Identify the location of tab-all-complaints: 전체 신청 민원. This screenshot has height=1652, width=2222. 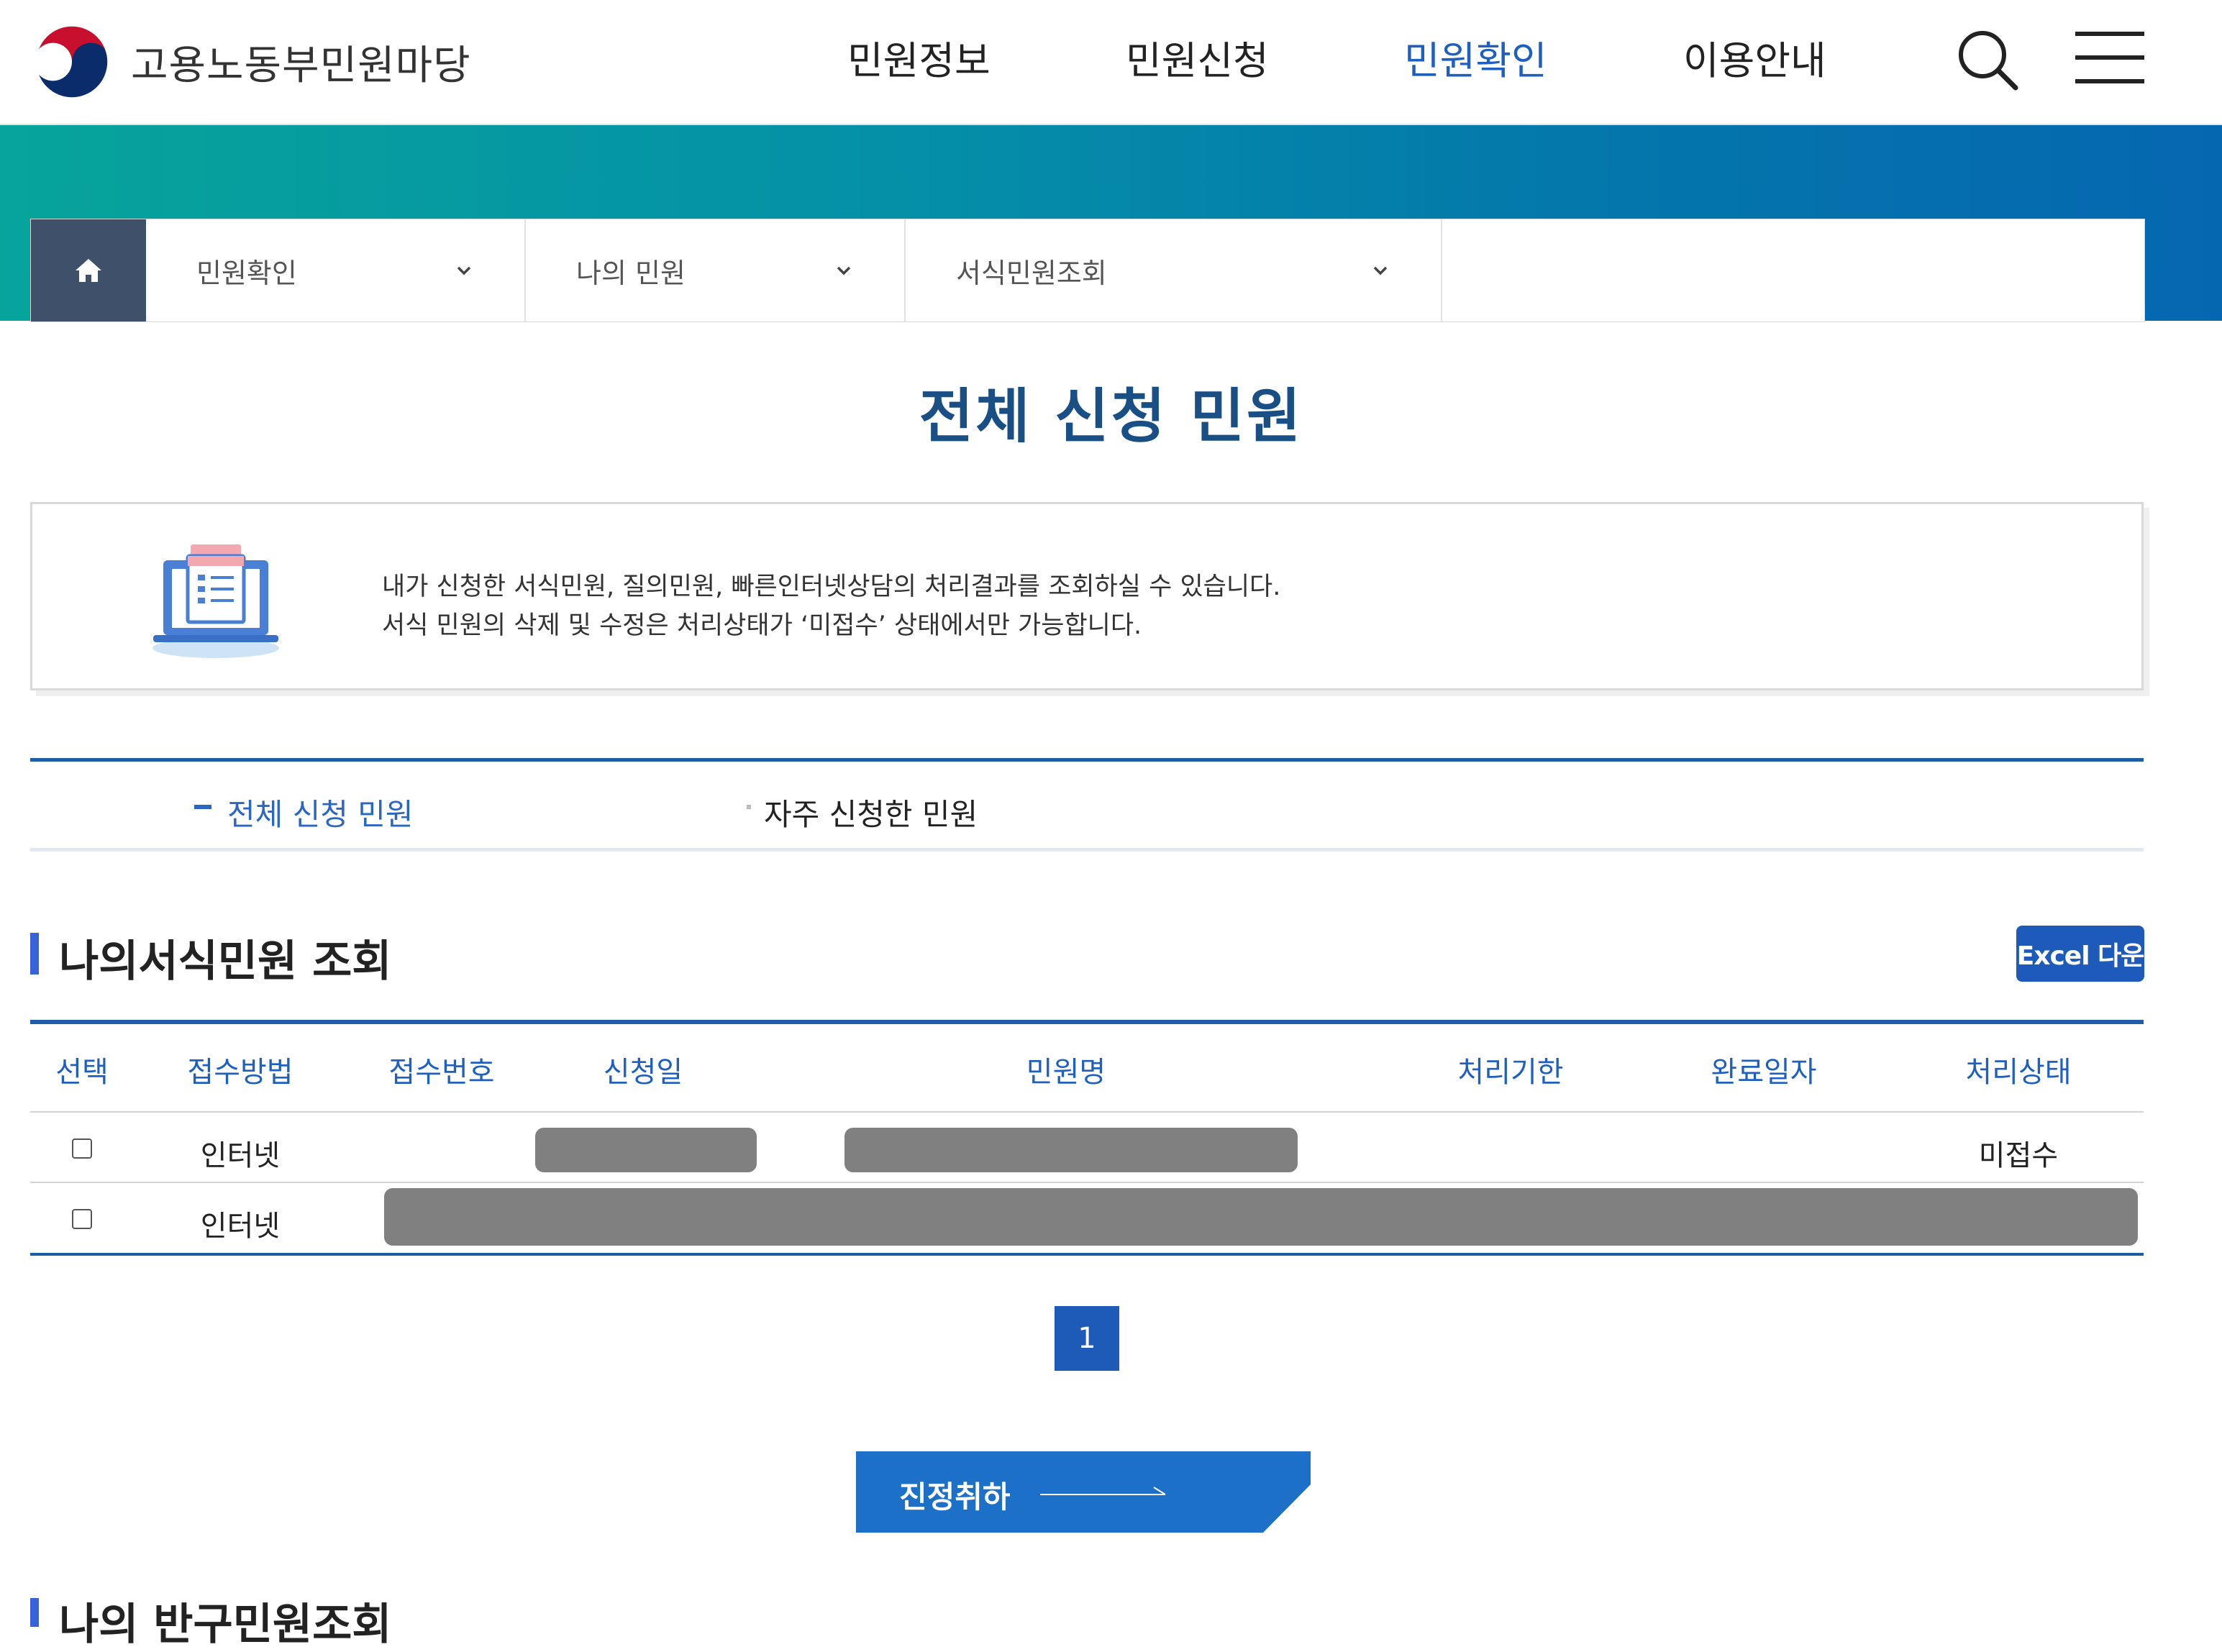
(320, 812).